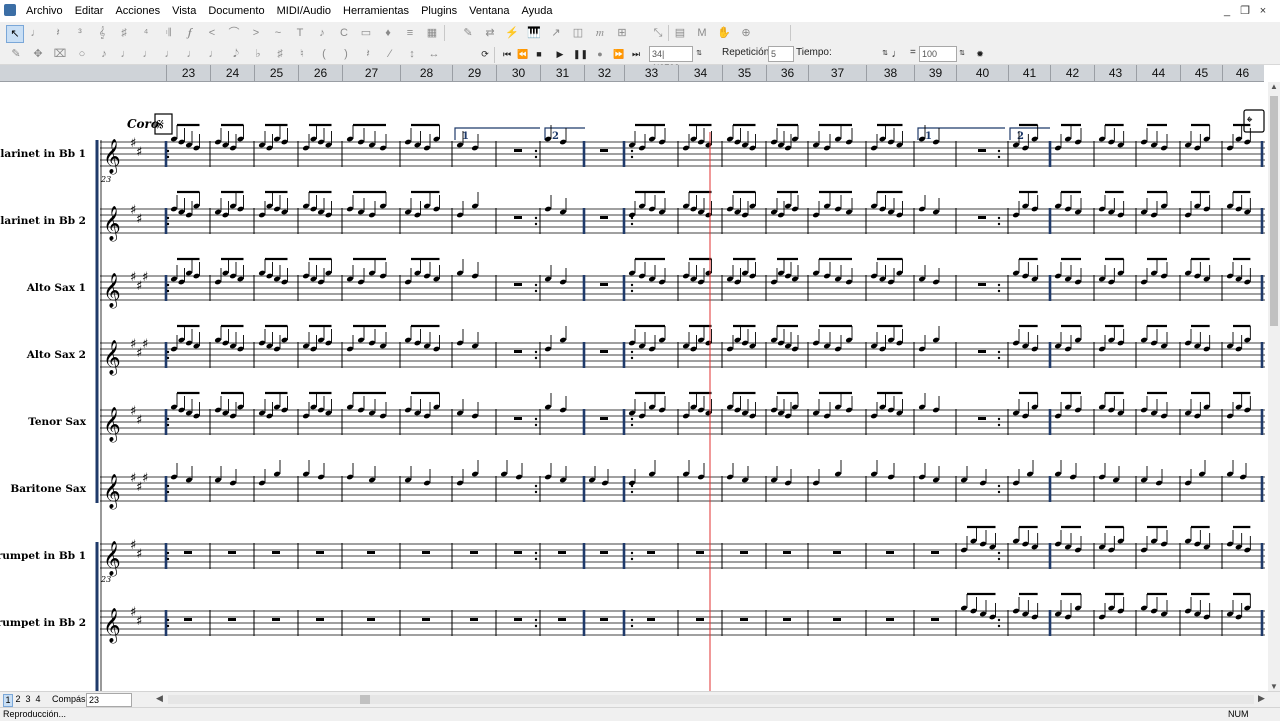 This screenshot has width=1280, height=721. I want to click on ruler-measure-43: 43, so click(1115, 73).